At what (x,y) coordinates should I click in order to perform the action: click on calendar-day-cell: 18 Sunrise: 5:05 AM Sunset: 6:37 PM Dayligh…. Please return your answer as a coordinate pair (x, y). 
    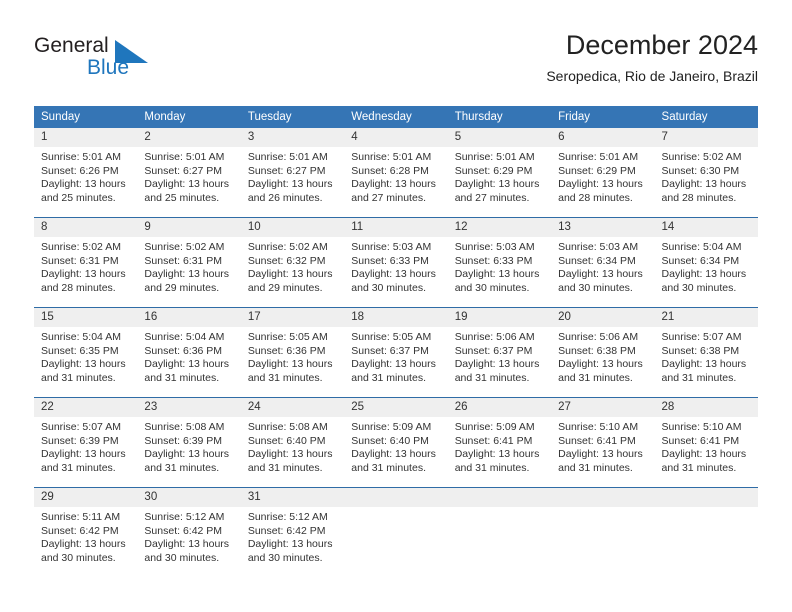
    Looking at the image, I should click on (396, 352).